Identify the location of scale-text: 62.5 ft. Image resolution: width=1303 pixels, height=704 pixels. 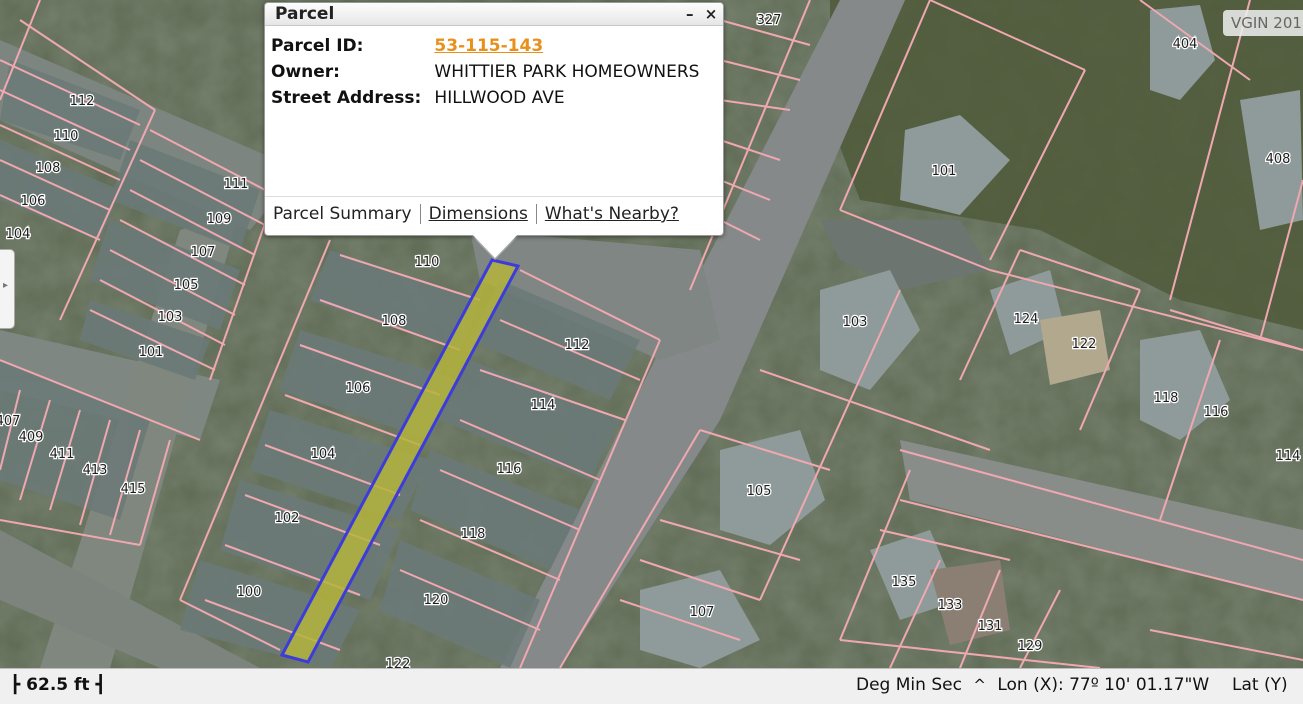
(58, 685).